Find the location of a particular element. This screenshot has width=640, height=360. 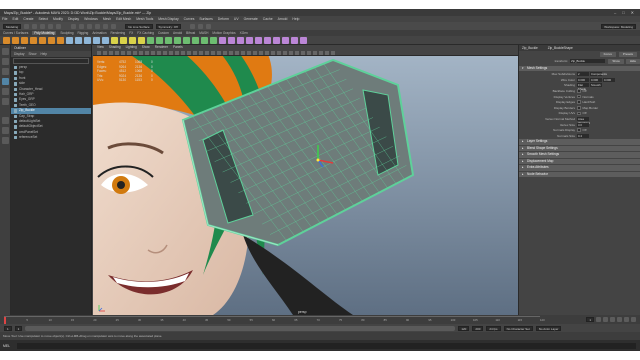

shelf-tab-fx: FX is located at coordinates (131, 33).